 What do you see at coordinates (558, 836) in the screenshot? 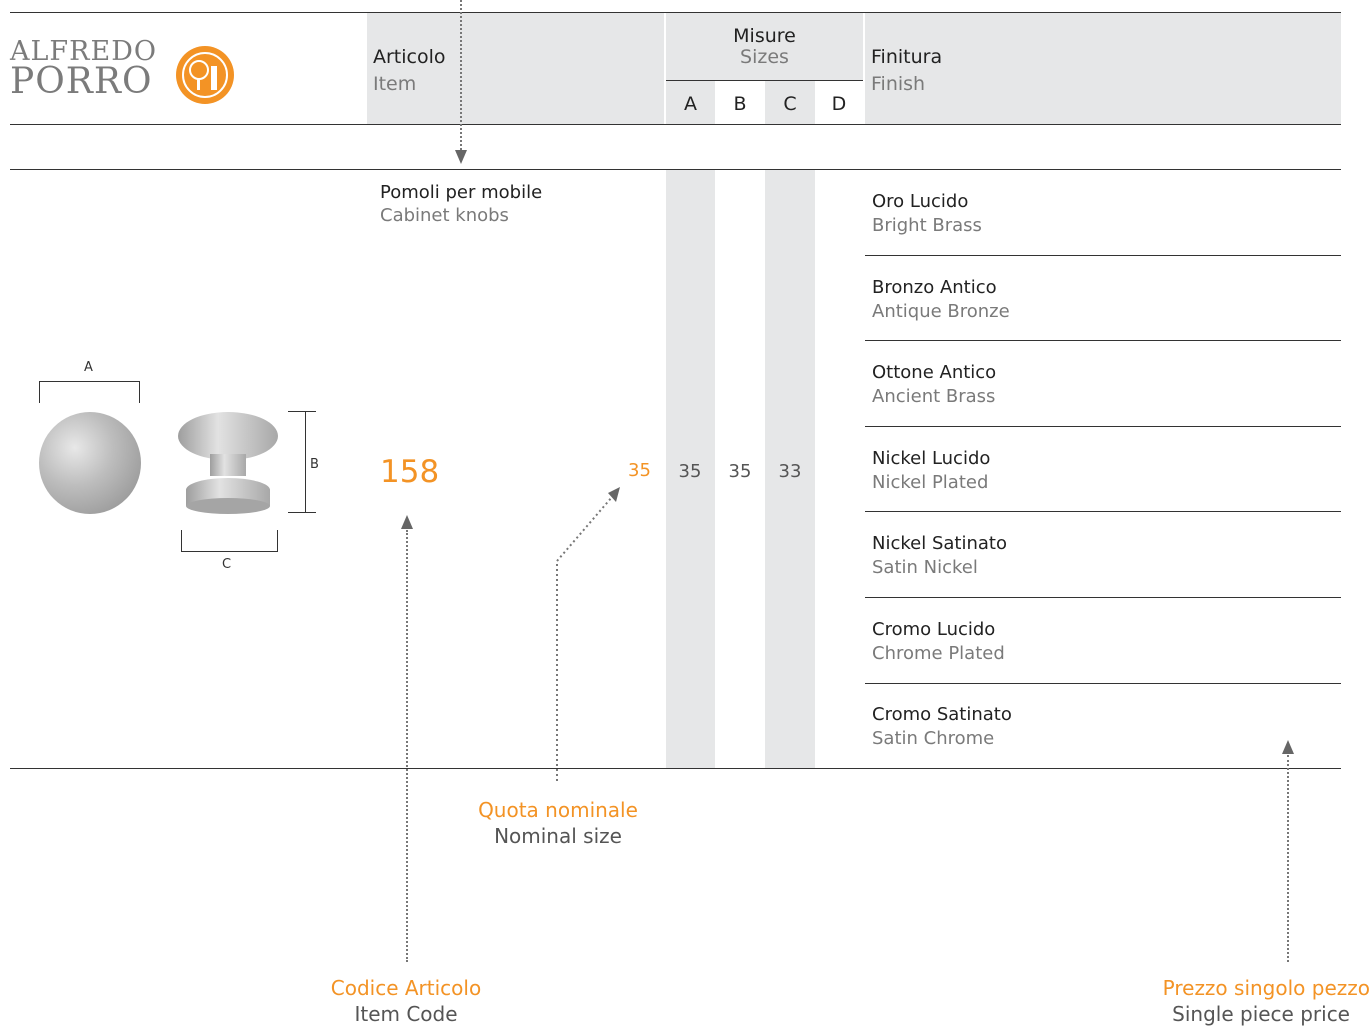
I see `nominal-size-note-en: Nominal size` at bounding box center [558, 836].